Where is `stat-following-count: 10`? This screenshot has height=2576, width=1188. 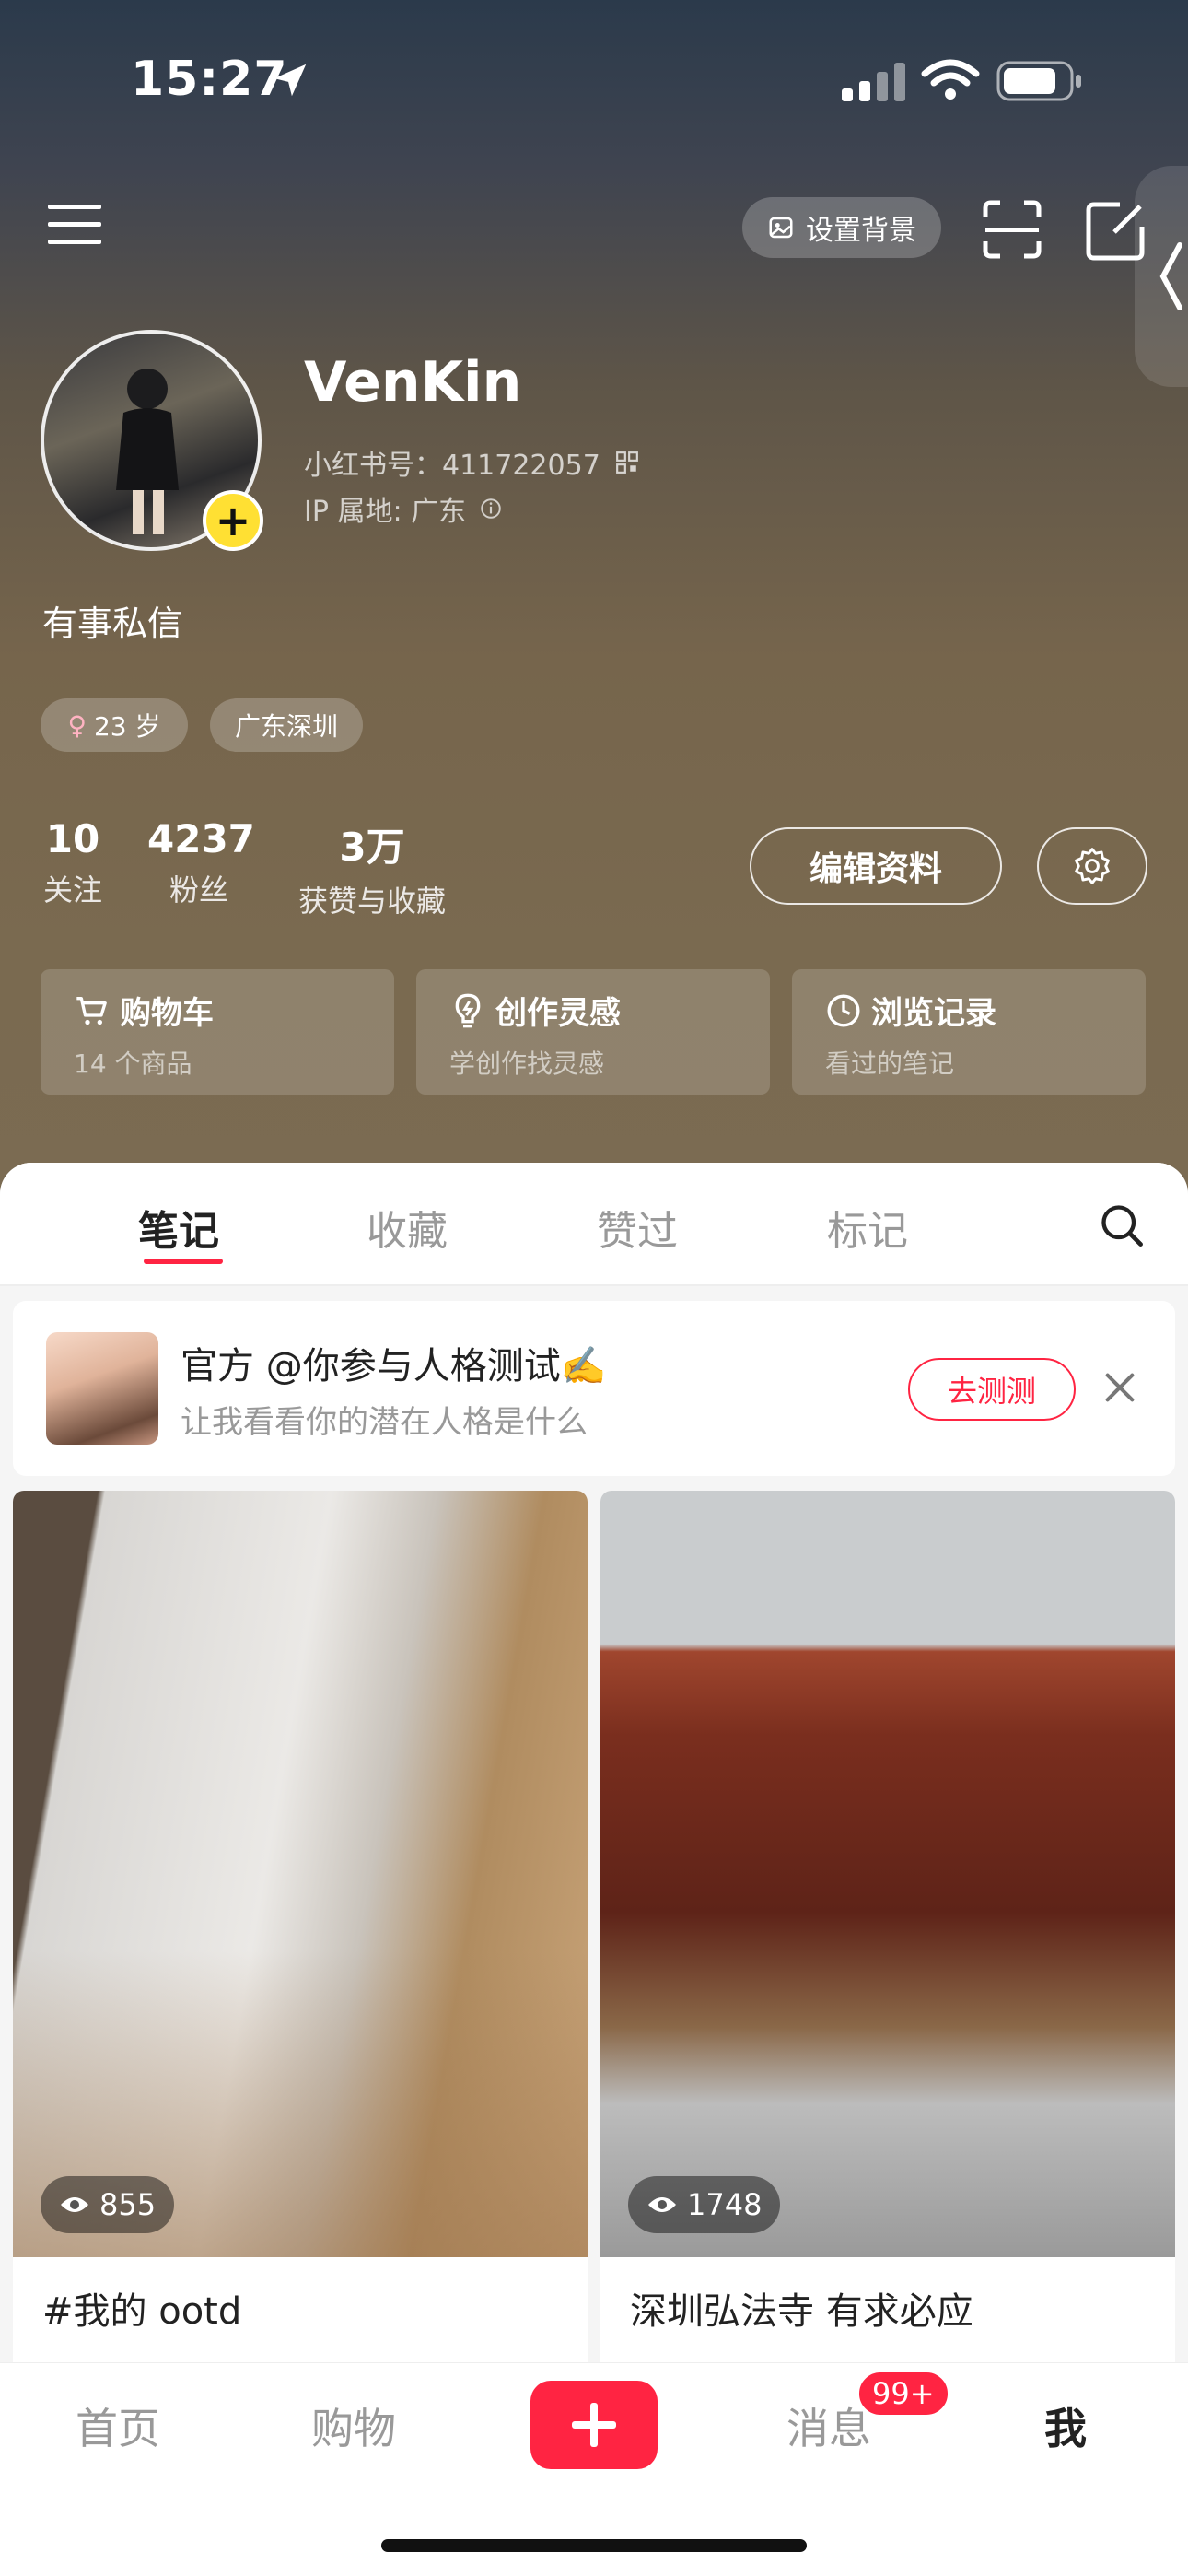
stat-following-count: 10 is located at coordinates (72, 838).